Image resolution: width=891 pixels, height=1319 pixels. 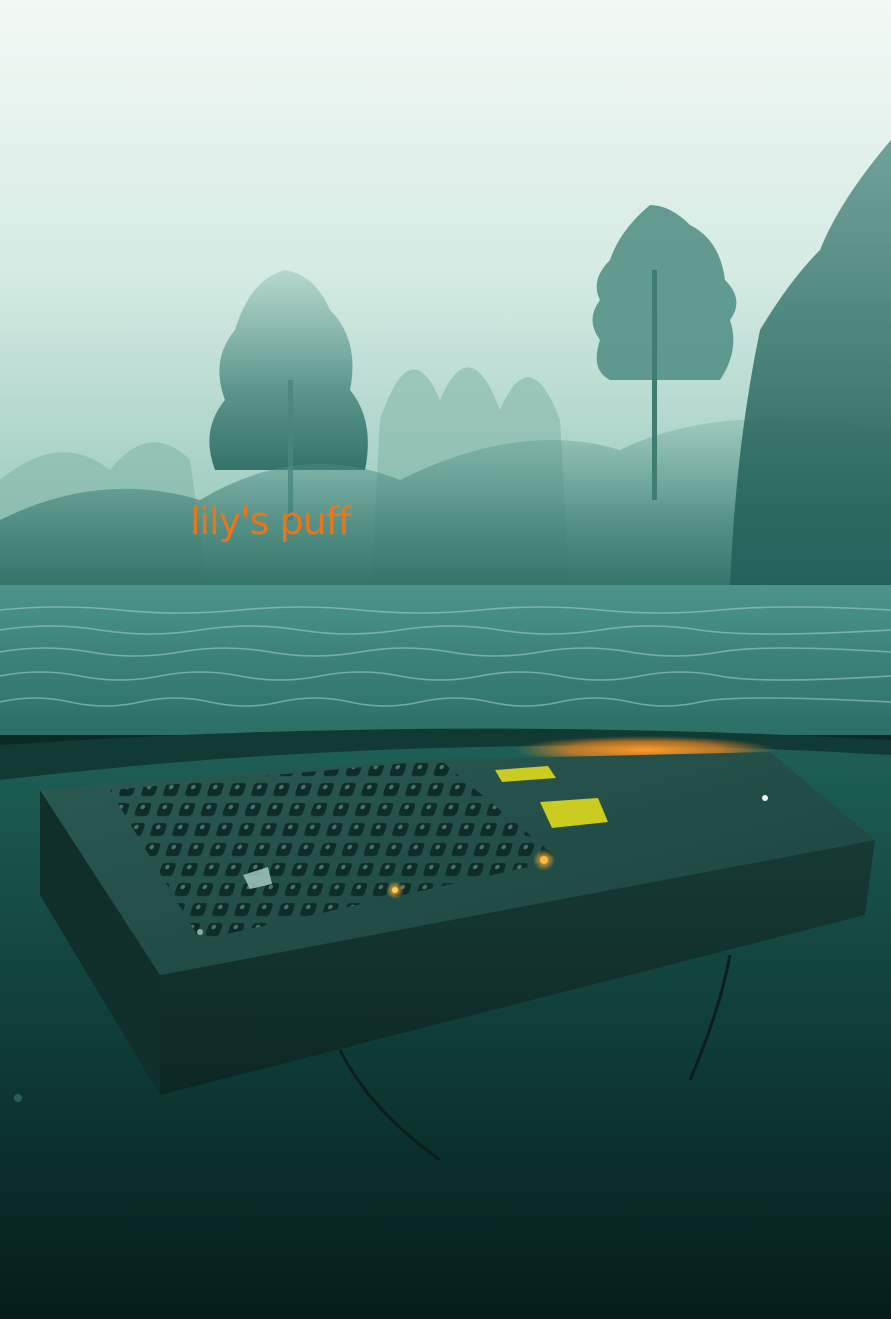 I want to click on floating-particle, so click(x=18, y=1098).